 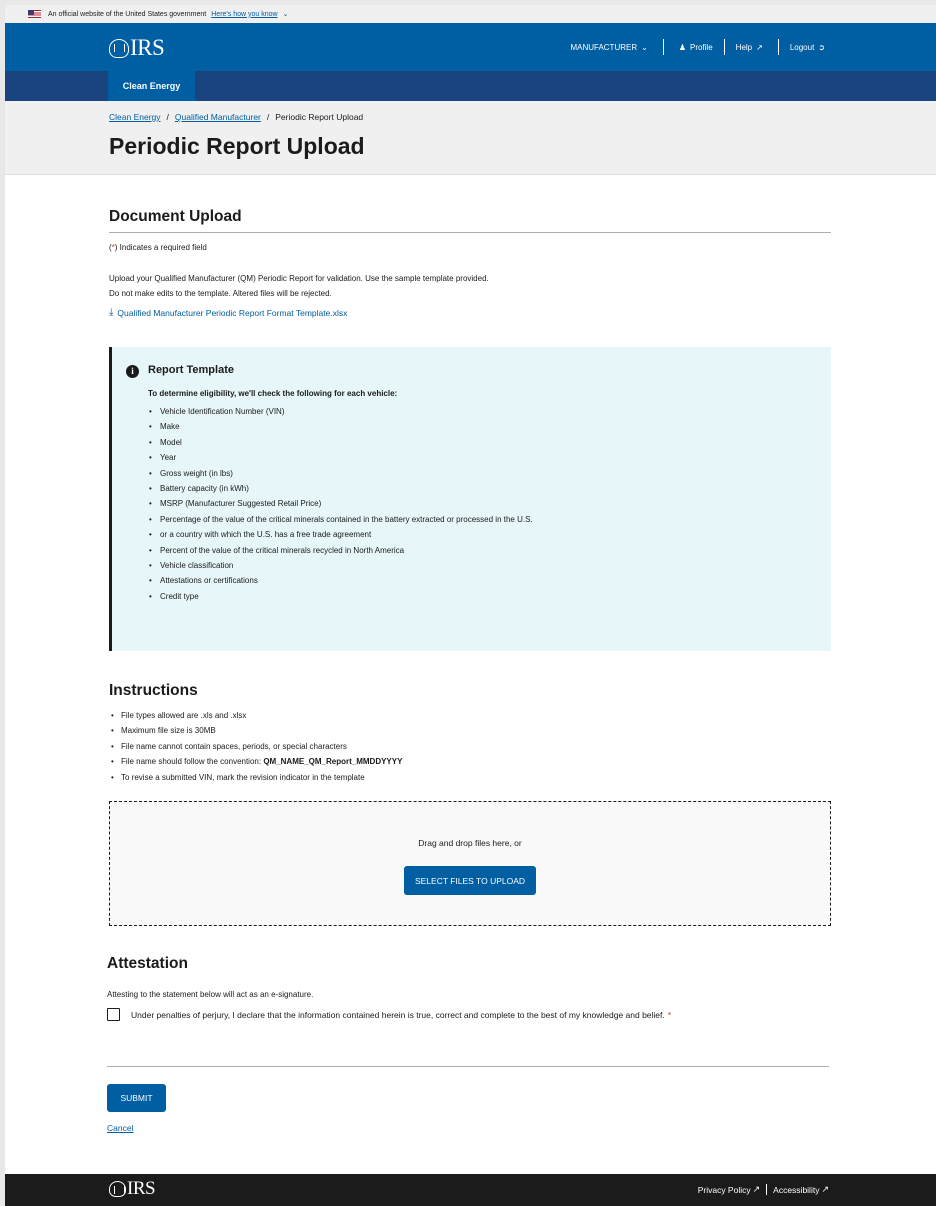 I want to click on download-icon: ⤓, so click(x=111, y=312).